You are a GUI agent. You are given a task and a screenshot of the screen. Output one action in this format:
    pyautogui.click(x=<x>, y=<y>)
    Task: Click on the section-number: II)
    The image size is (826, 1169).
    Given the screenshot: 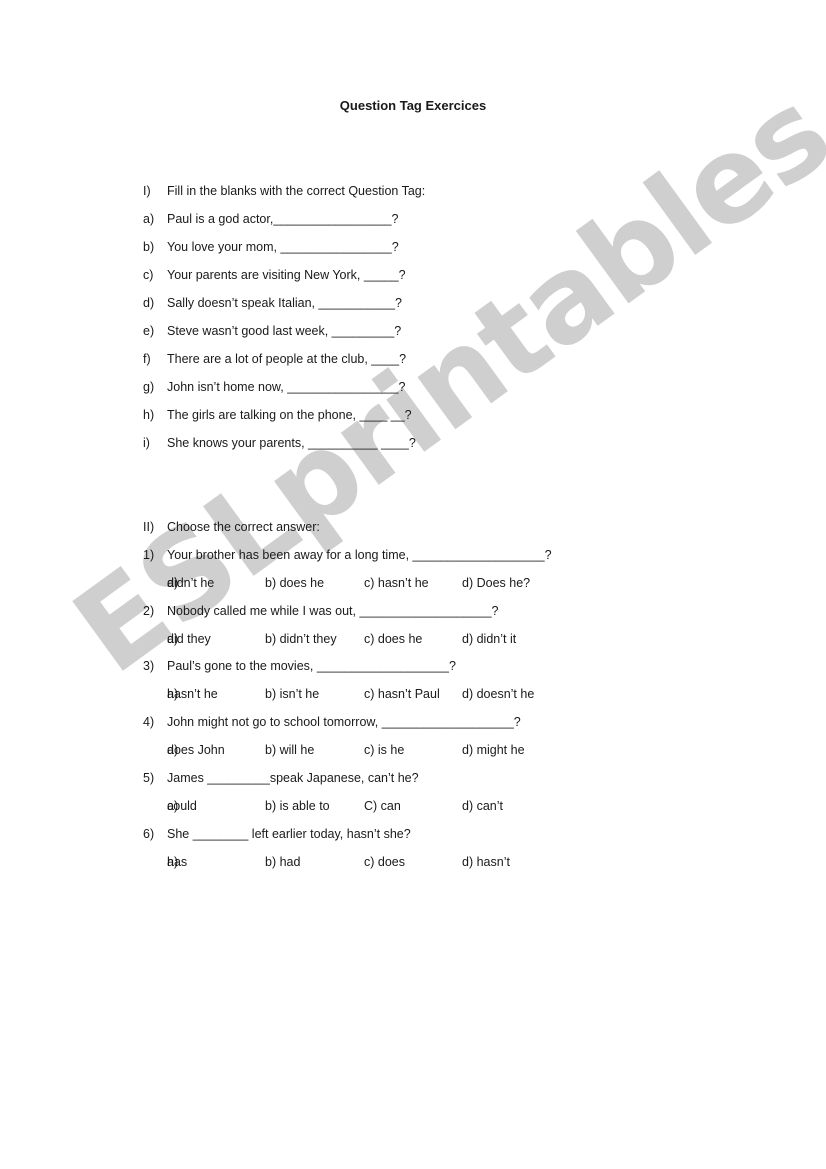 What is the action you would take?
    pyautogui.click(x=149, y=527)
    